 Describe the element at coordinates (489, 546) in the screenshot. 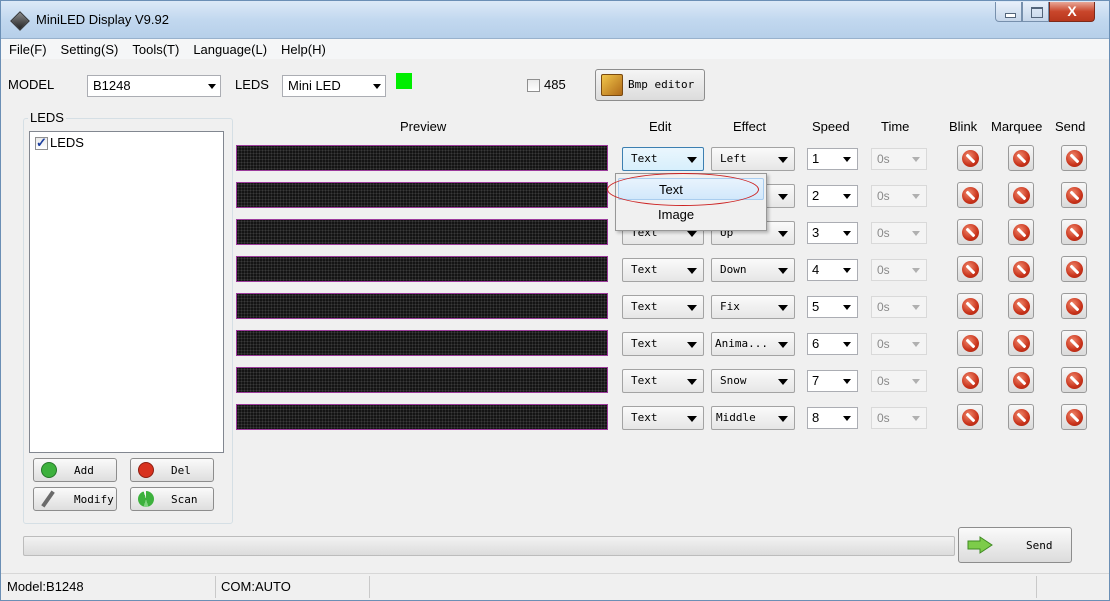

I see `progress-bar` at that location.